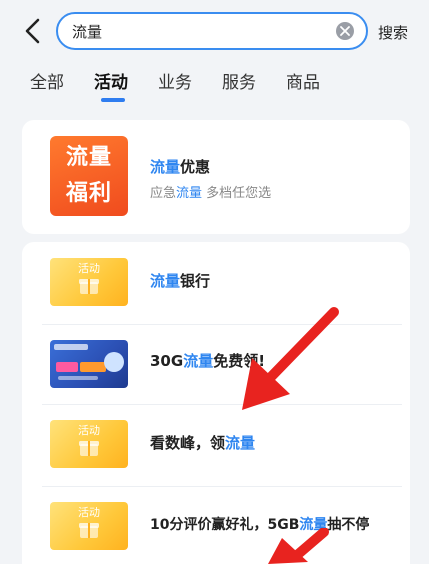 The width and height of the screenshot is (429, 564). I want to click on activity-thumbnail, so click(89, 364).